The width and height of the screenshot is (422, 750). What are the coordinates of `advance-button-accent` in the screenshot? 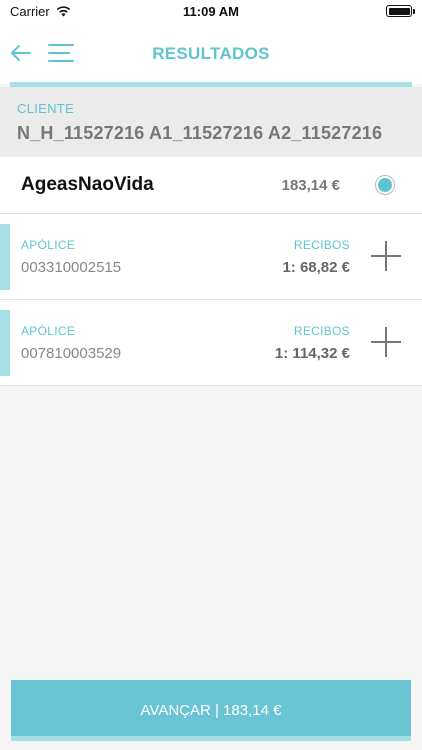 It's located at (211, 738).